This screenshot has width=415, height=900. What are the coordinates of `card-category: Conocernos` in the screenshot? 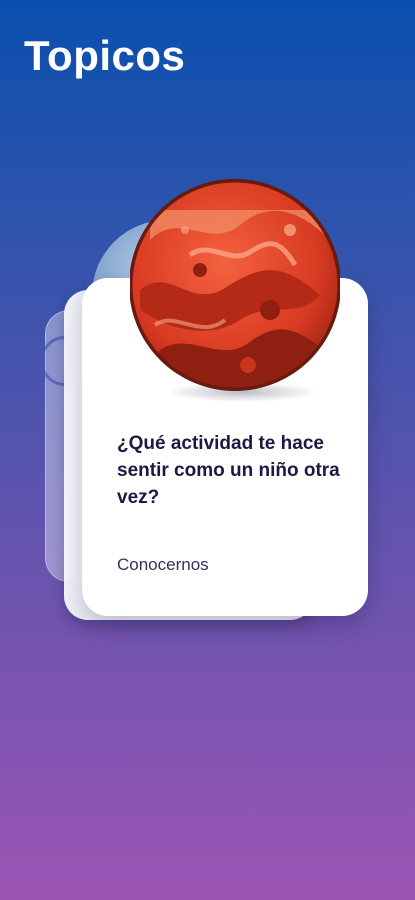 It's located at (163, 564).